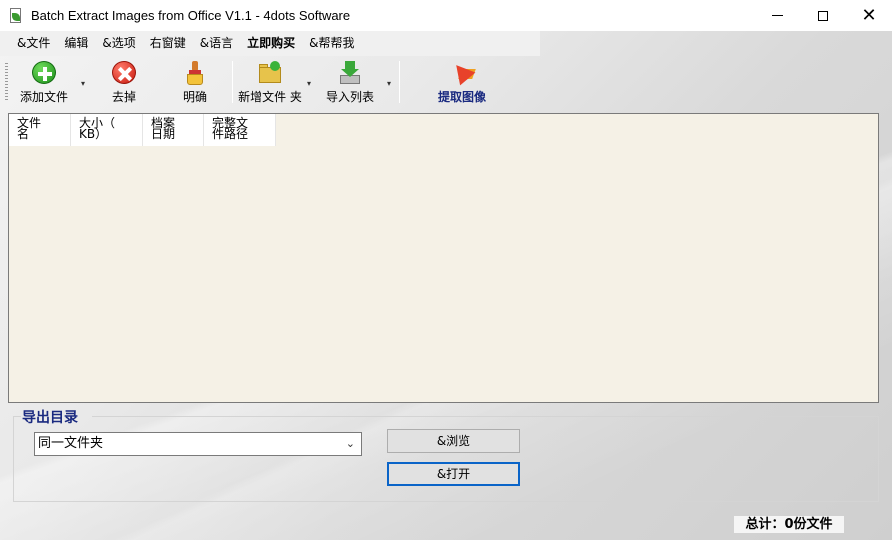 The image size is (892, 540). What do you see at coordinates (789, 524) in the screenshot?
I see `total-files-status: 总计：0份文件` at bounding box center [789, 524].